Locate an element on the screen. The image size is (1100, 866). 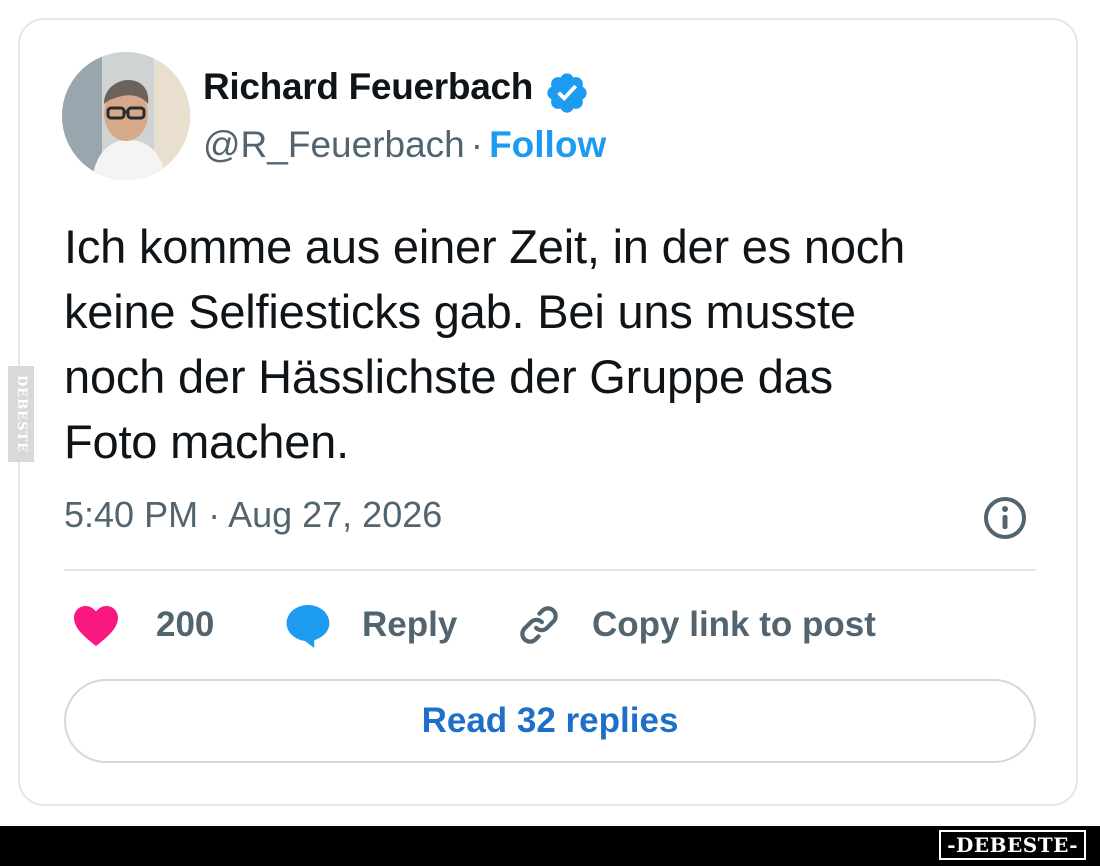
copy-link-label: Copy link to post is located at coordinates (734, 624).